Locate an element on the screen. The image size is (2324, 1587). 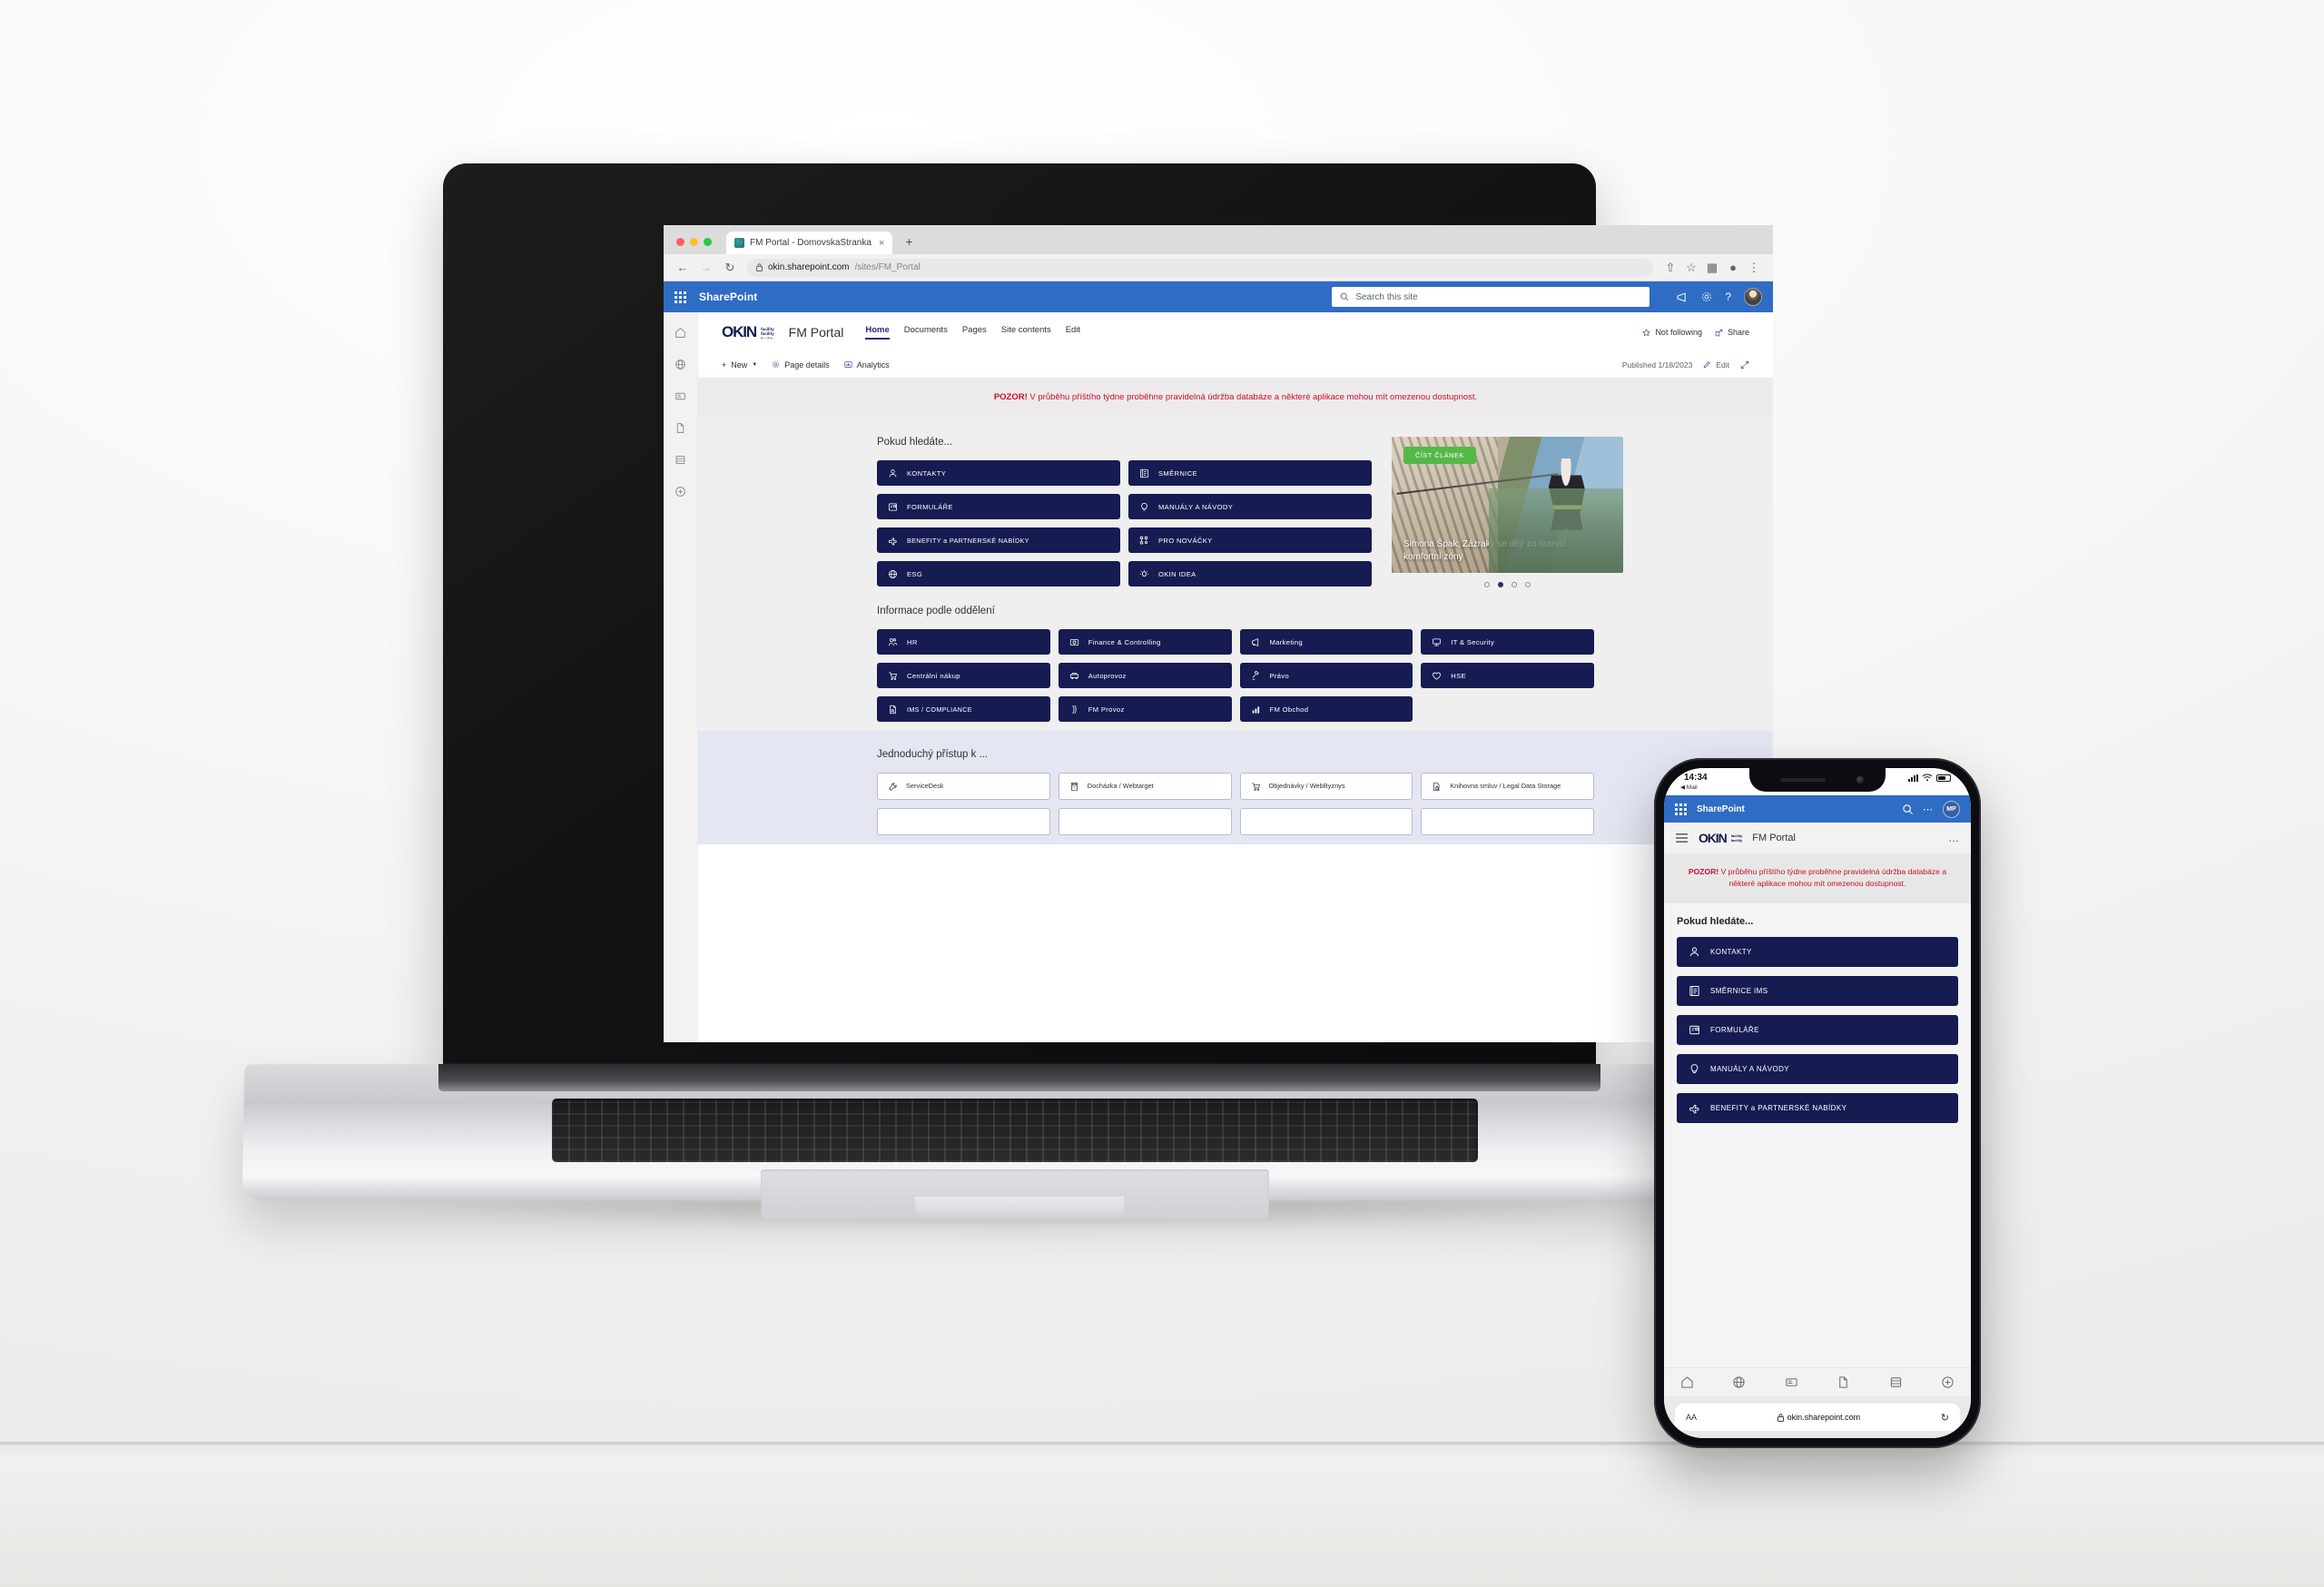
tile-esg: ESG is located at coordinates (998, 573).